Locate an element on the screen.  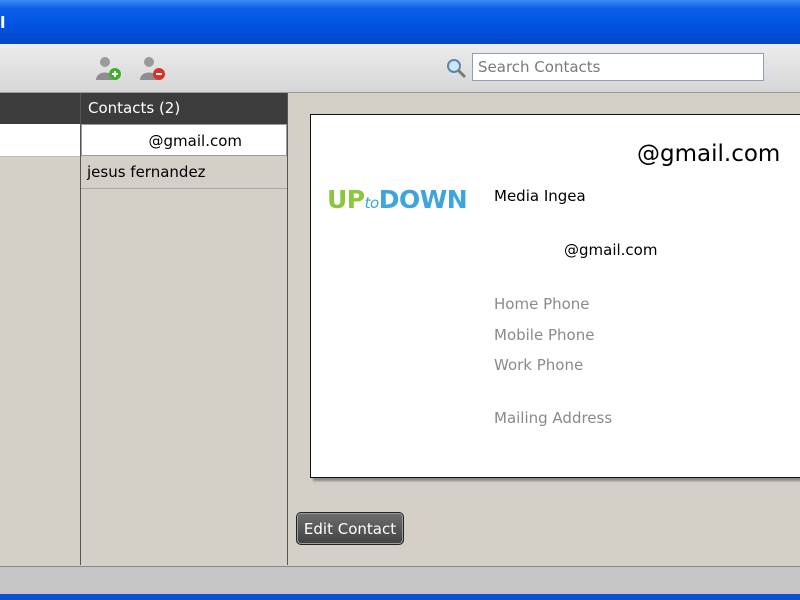
toolbar is located at coordinates (400, 68).